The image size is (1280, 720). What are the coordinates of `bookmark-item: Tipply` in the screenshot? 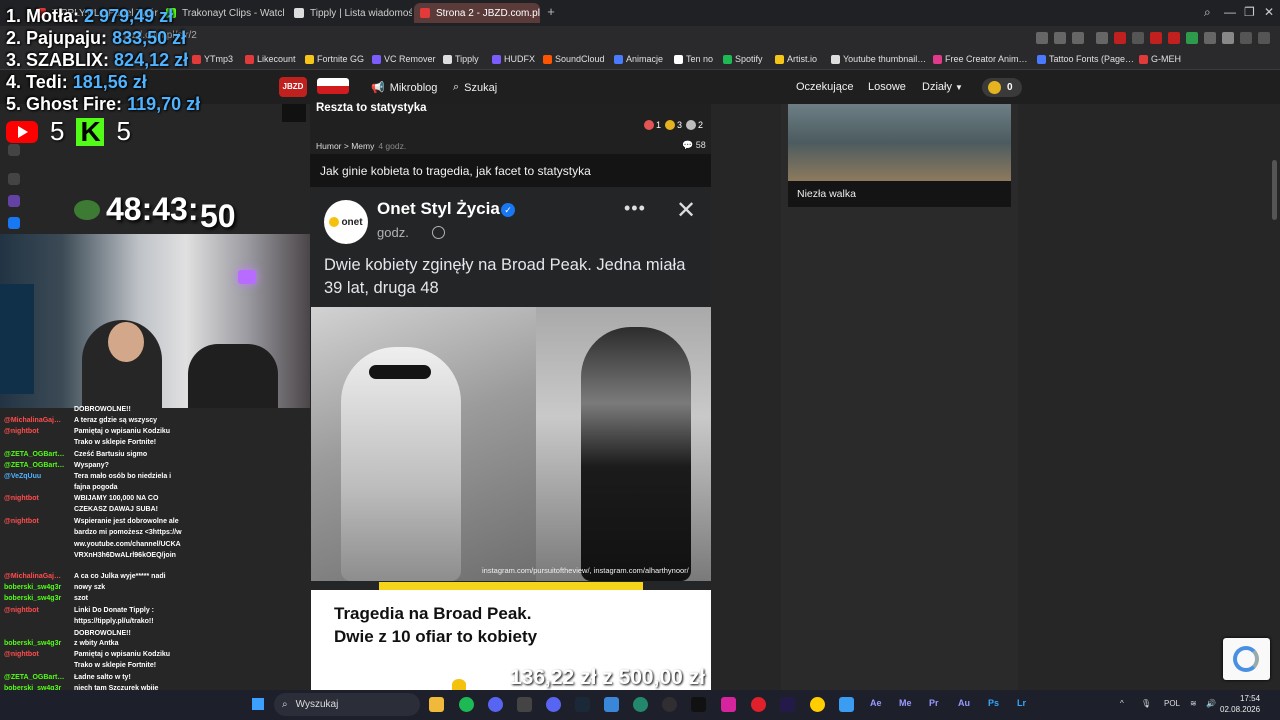 It's located at (461, 59).